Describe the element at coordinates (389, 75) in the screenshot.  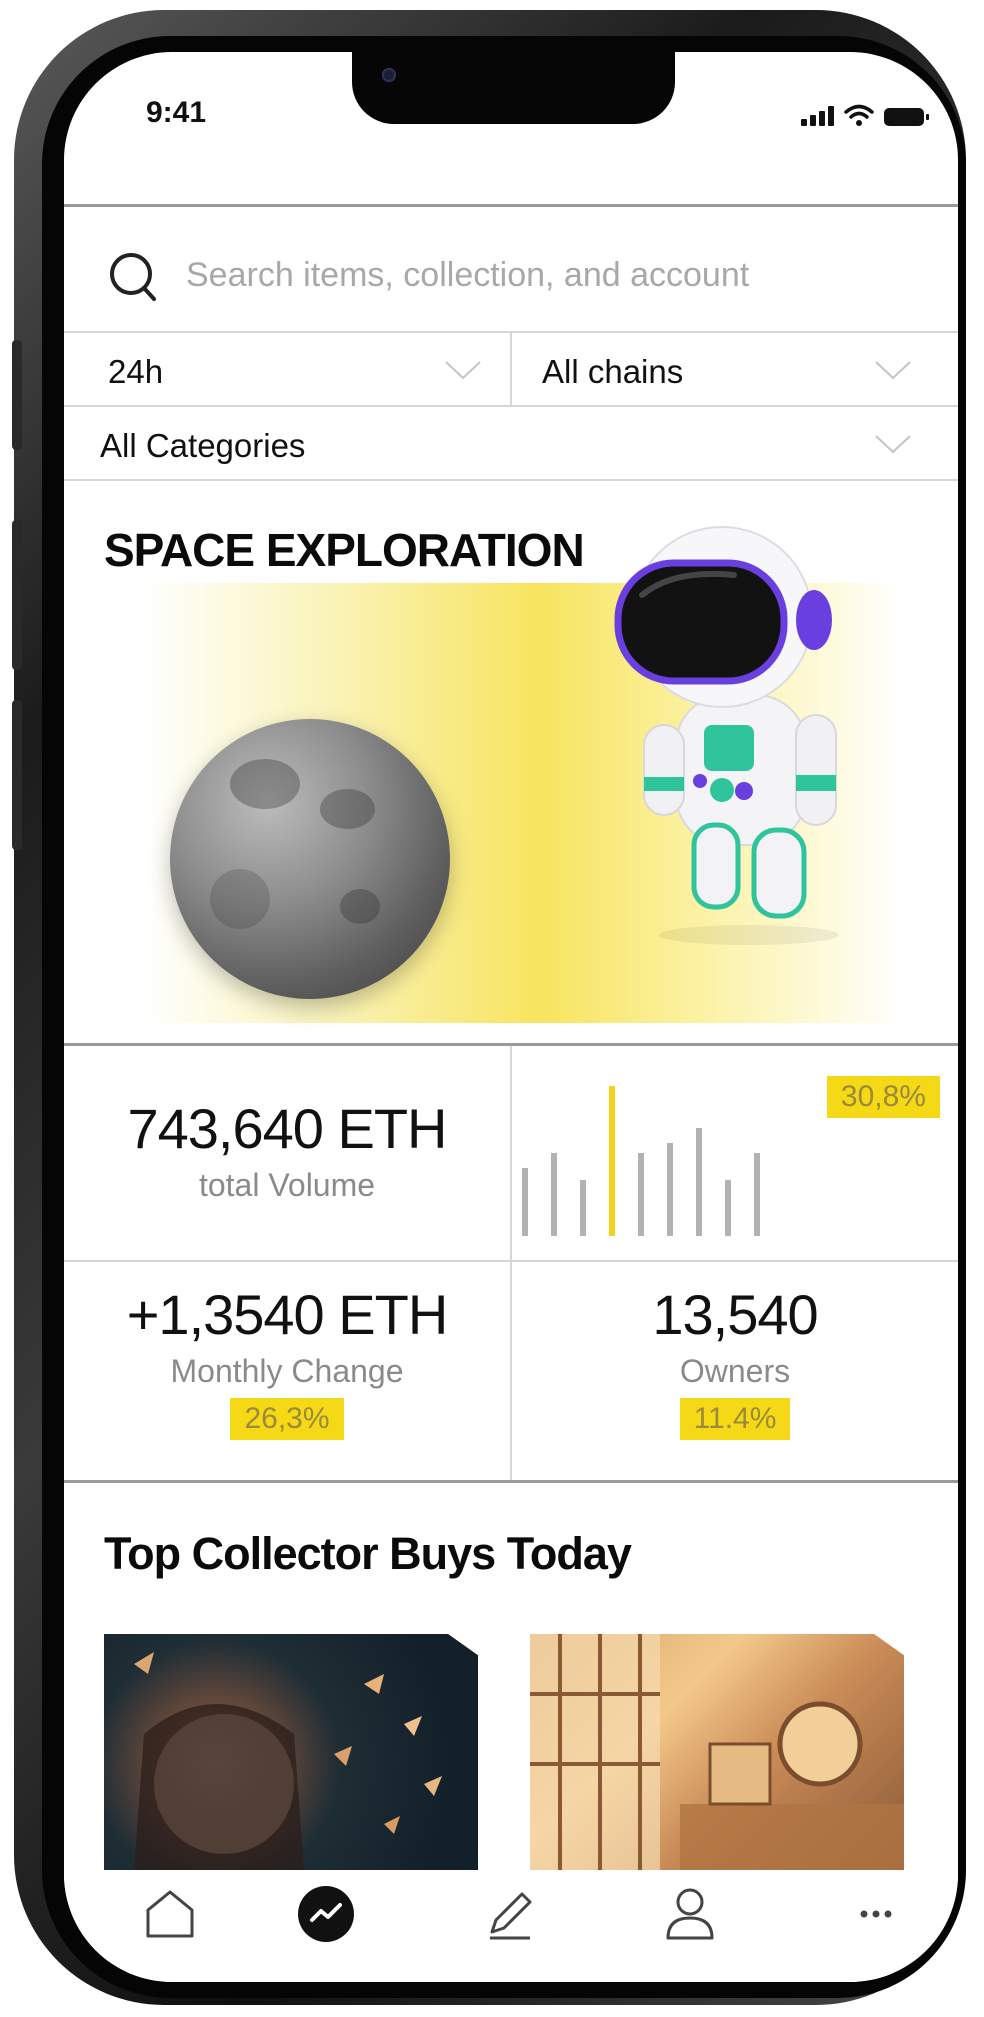
I see `front-camera` at that location.